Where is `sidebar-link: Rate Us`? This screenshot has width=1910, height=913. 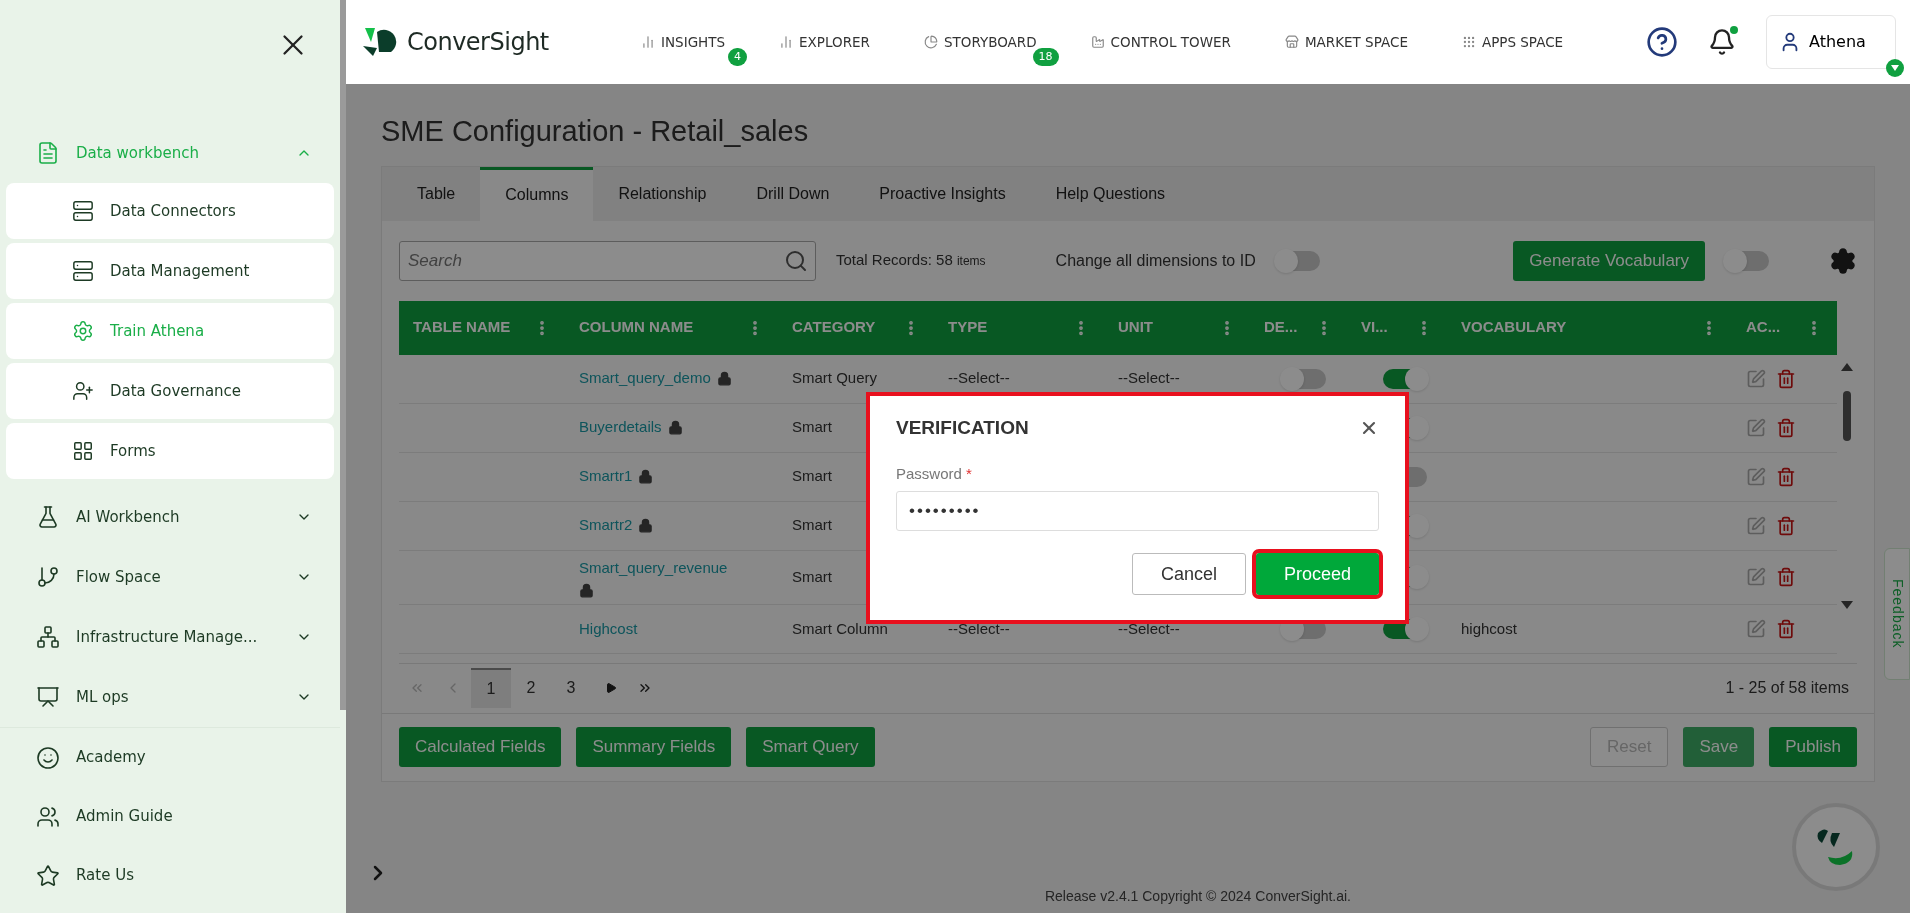
sidebar-link: Rate Us is located at coordinates (170, 875).